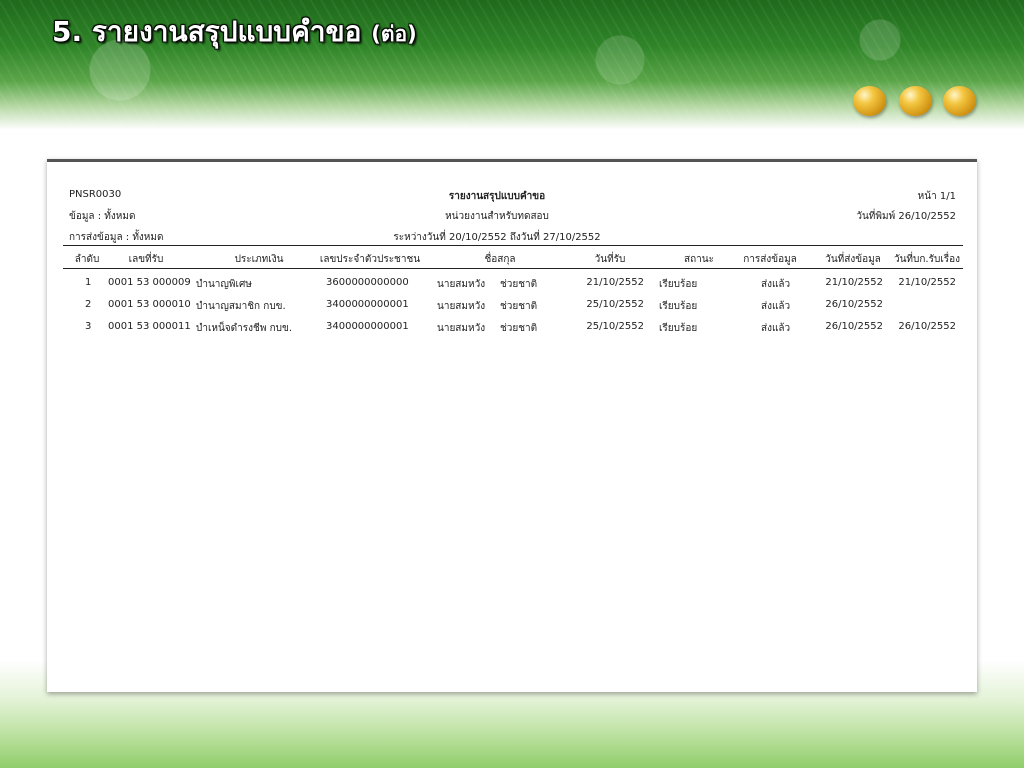 The width and height of the screenshot is (1024, 768). I want to click on cell-ack-date: 26/10/2552, so click(927, 326).